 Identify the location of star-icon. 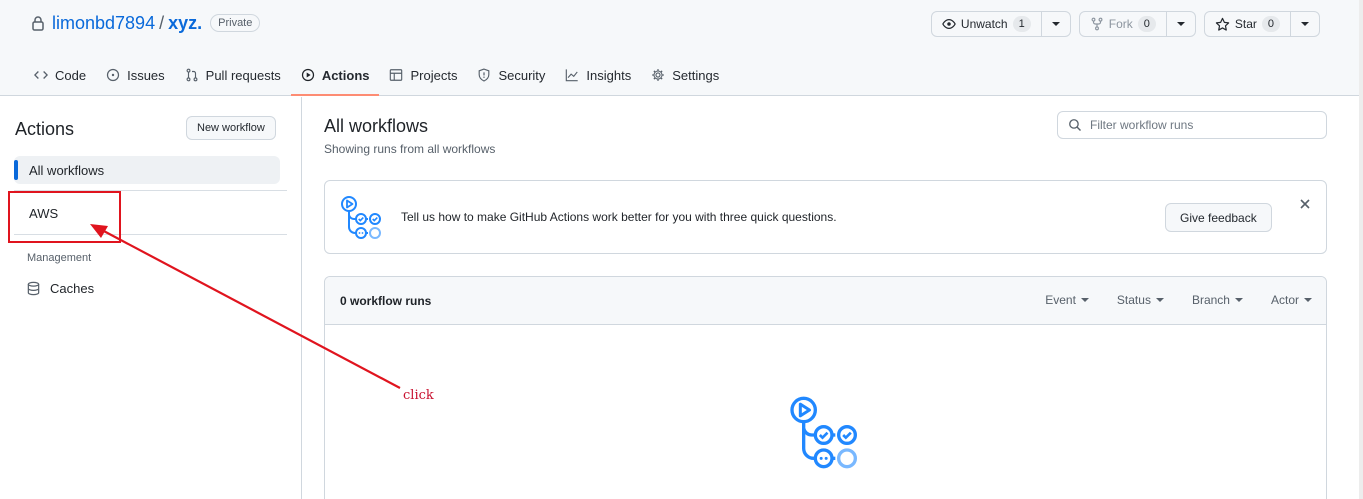
(1222, 24).